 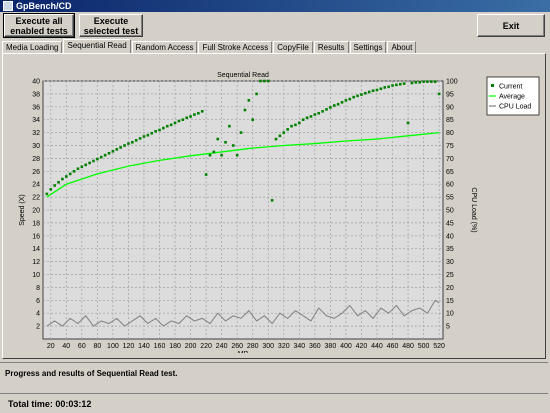 What do you see at coordinates (448, 327) in the screenshot?
I see `y-right-tick-label: 5` at bounding box center [448, 327].